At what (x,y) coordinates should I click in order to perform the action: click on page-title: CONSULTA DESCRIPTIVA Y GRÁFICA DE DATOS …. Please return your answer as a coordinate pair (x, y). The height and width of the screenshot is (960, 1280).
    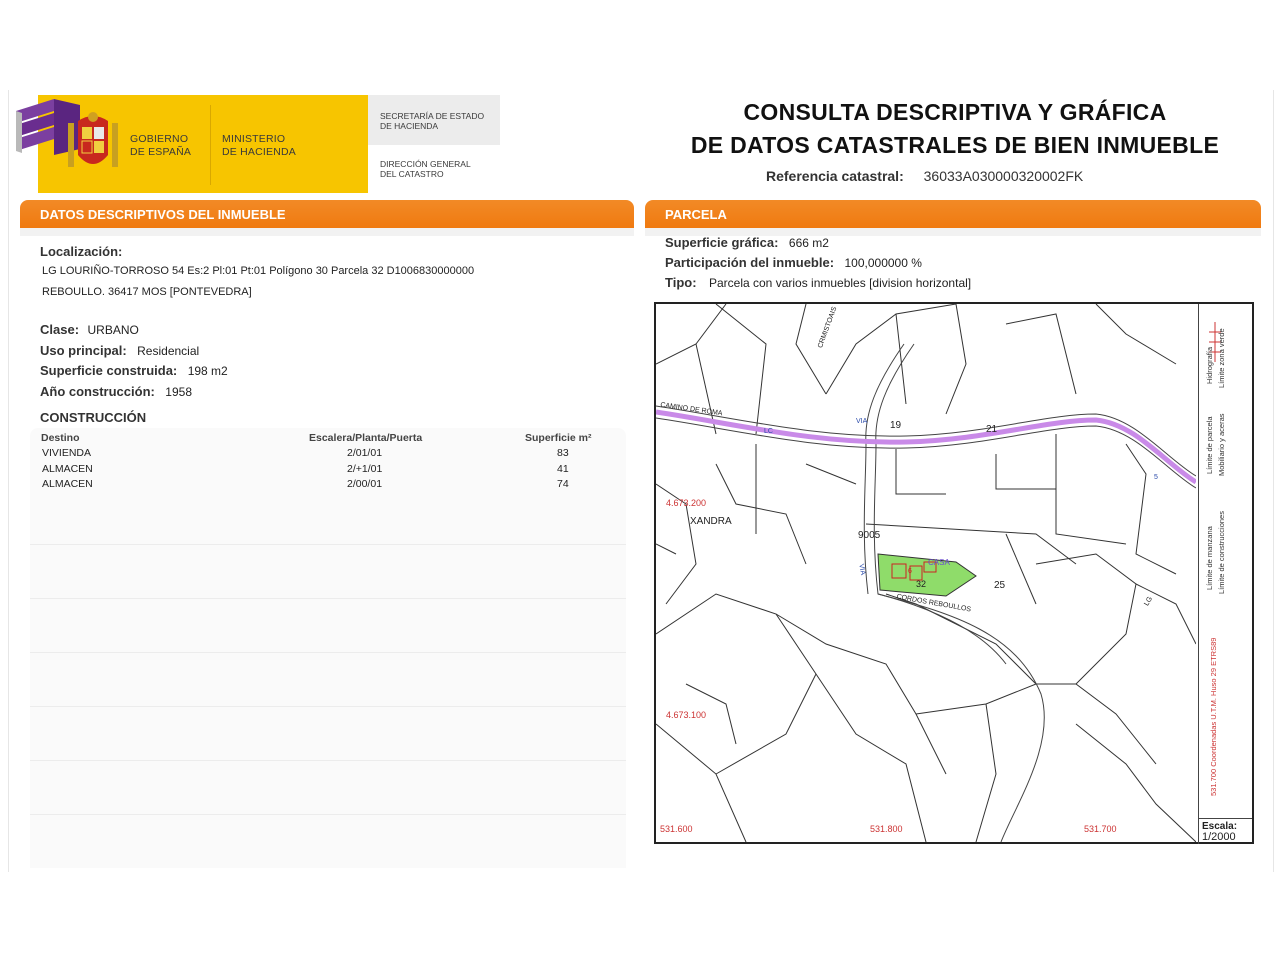
    Looking at the image, I should click on (955, 129).